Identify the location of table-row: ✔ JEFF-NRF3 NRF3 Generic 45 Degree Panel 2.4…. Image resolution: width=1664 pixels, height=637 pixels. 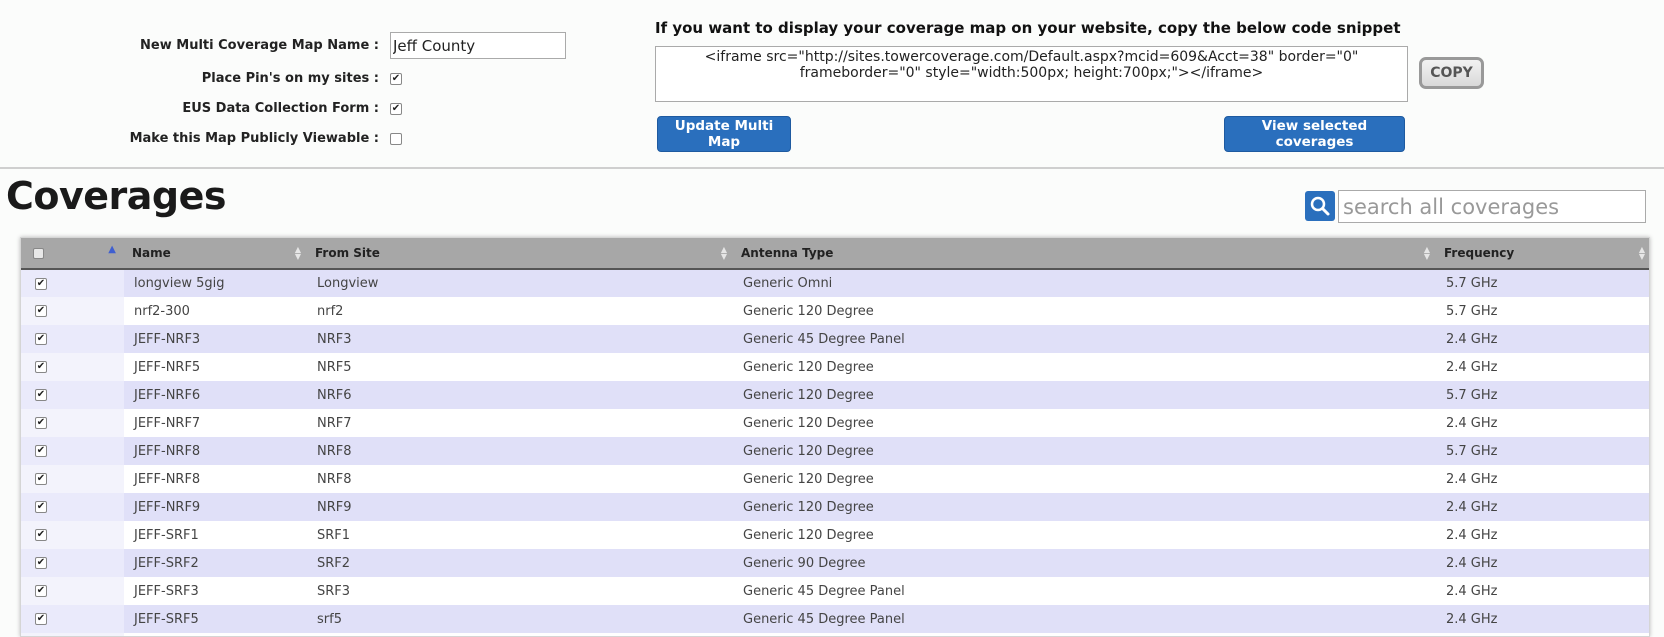
(835, 339).